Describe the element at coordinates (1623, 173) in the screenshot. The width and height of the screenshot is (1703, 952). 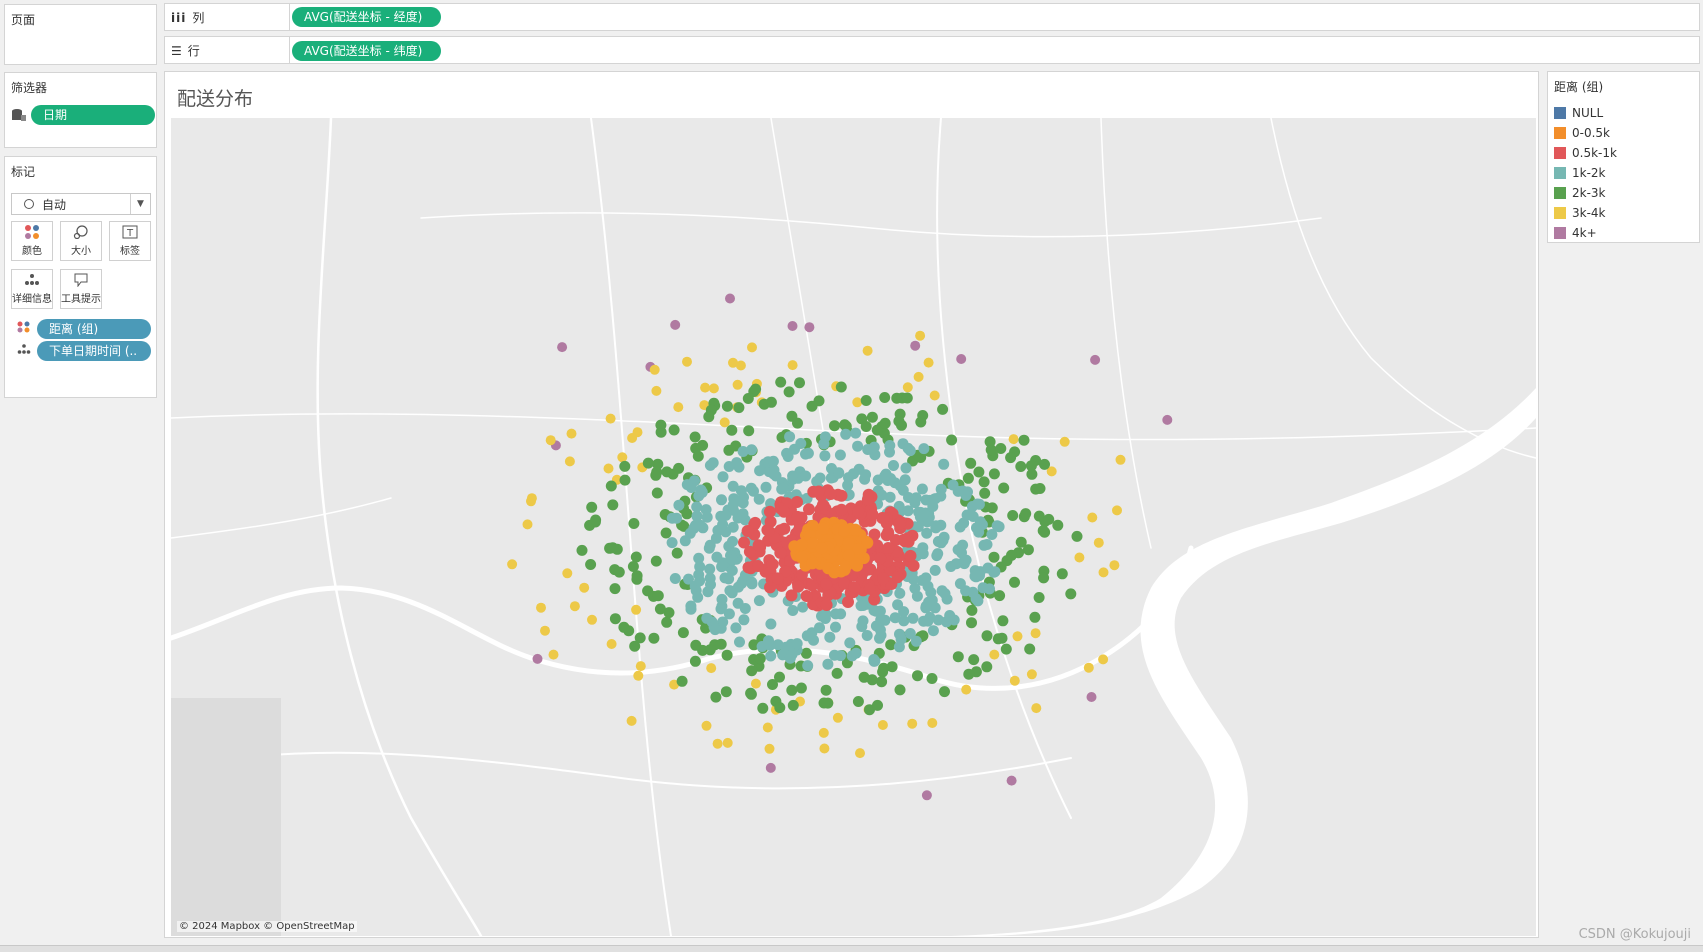
I see `legend-item: 1k-2k` at that location.